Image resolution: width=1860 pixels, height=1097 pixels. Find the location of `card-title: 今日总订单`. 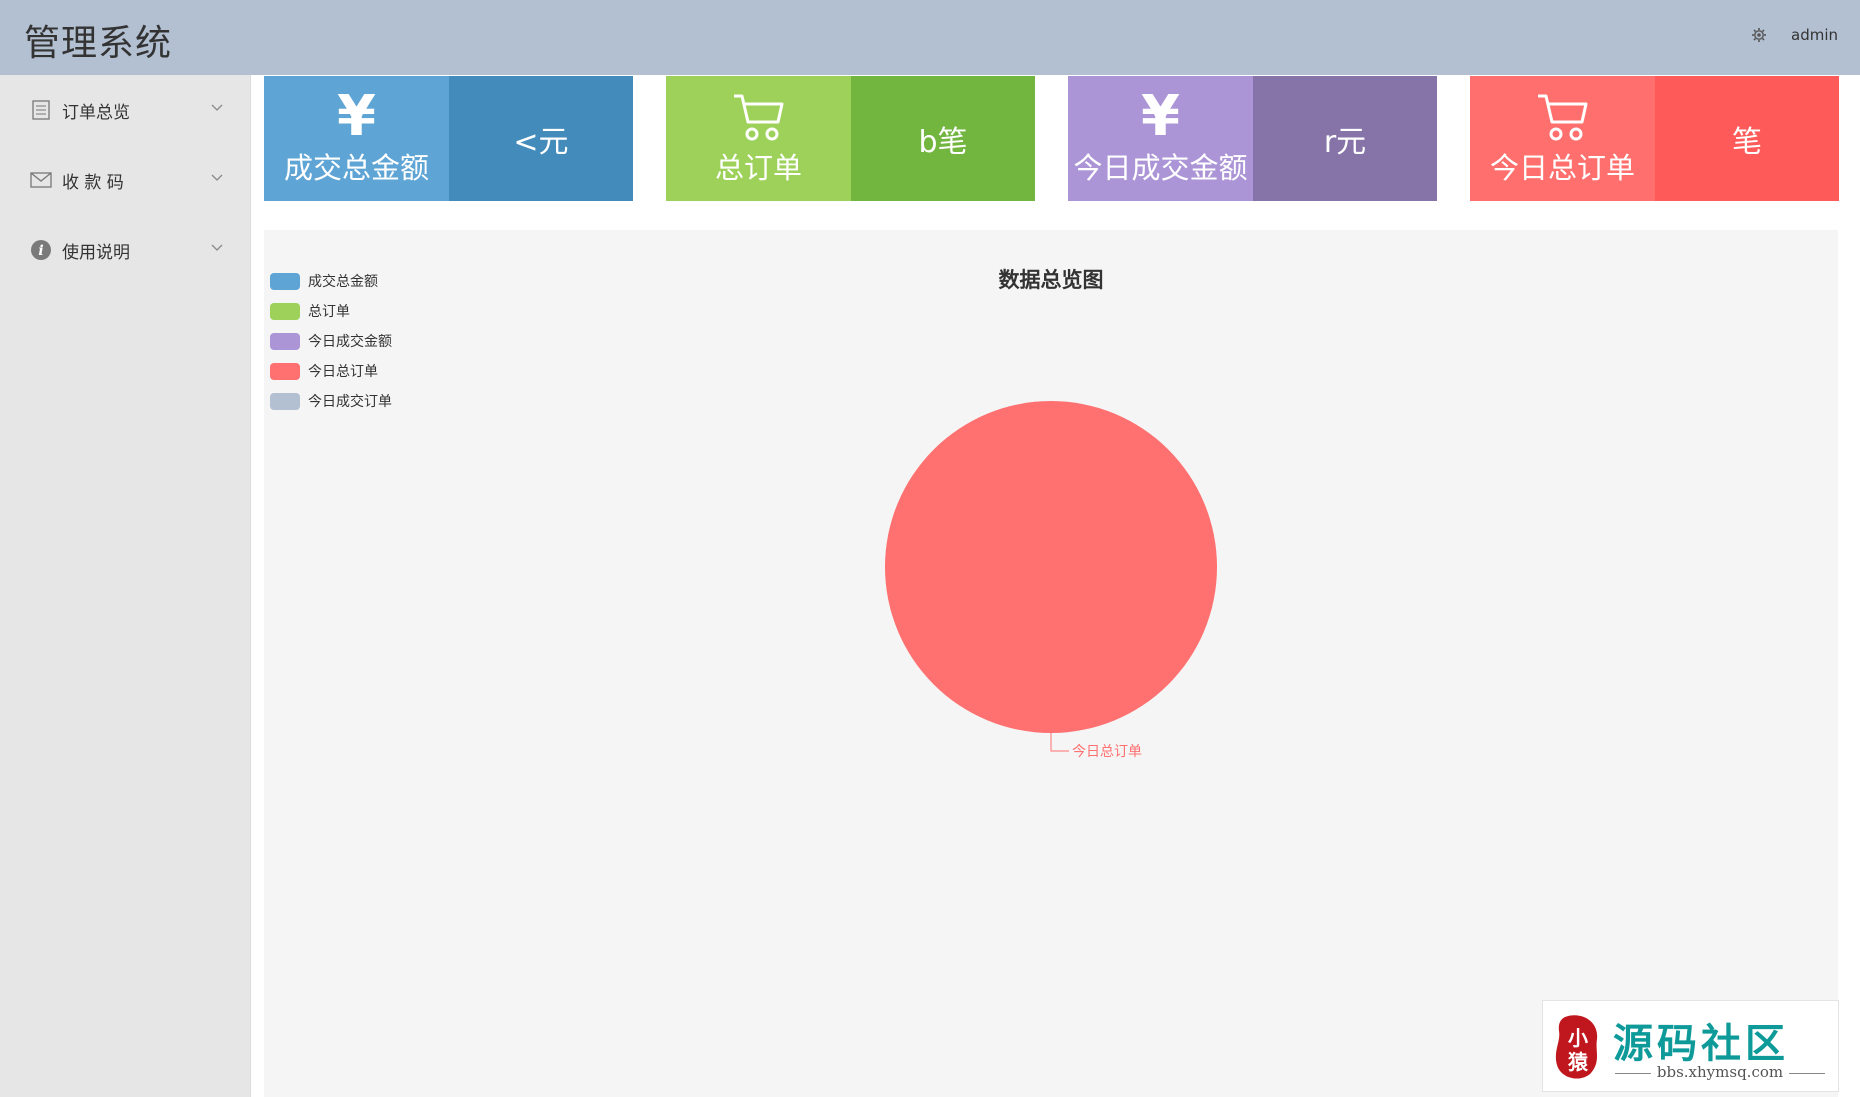

card-title: 今日总订单 is located at coordinates (1562, 167).